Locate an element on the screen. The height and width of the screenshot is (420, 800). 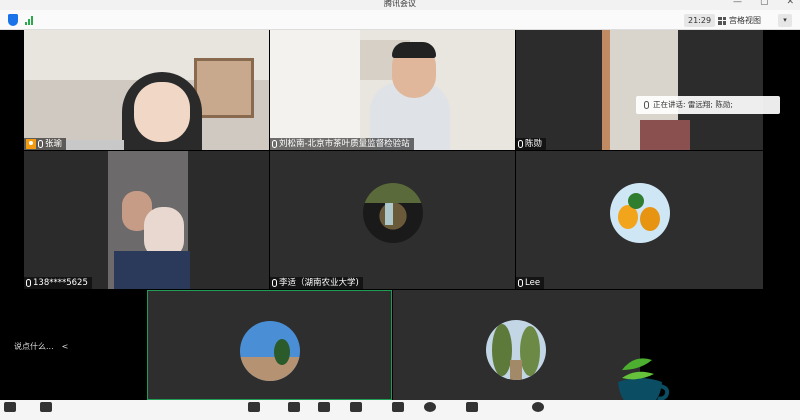
chat-button is located at coordinates (398, 410).